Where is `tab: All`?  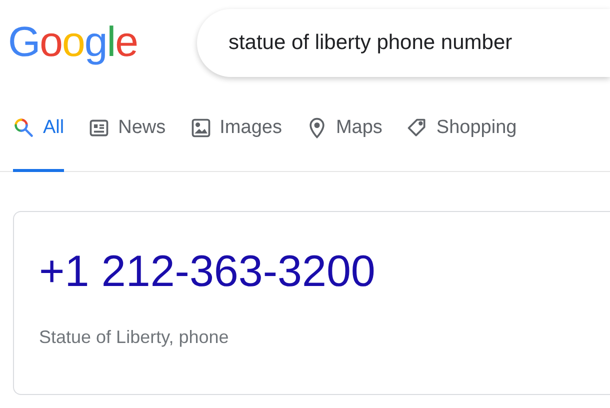 tab: All is located at coordinates (38, 141).